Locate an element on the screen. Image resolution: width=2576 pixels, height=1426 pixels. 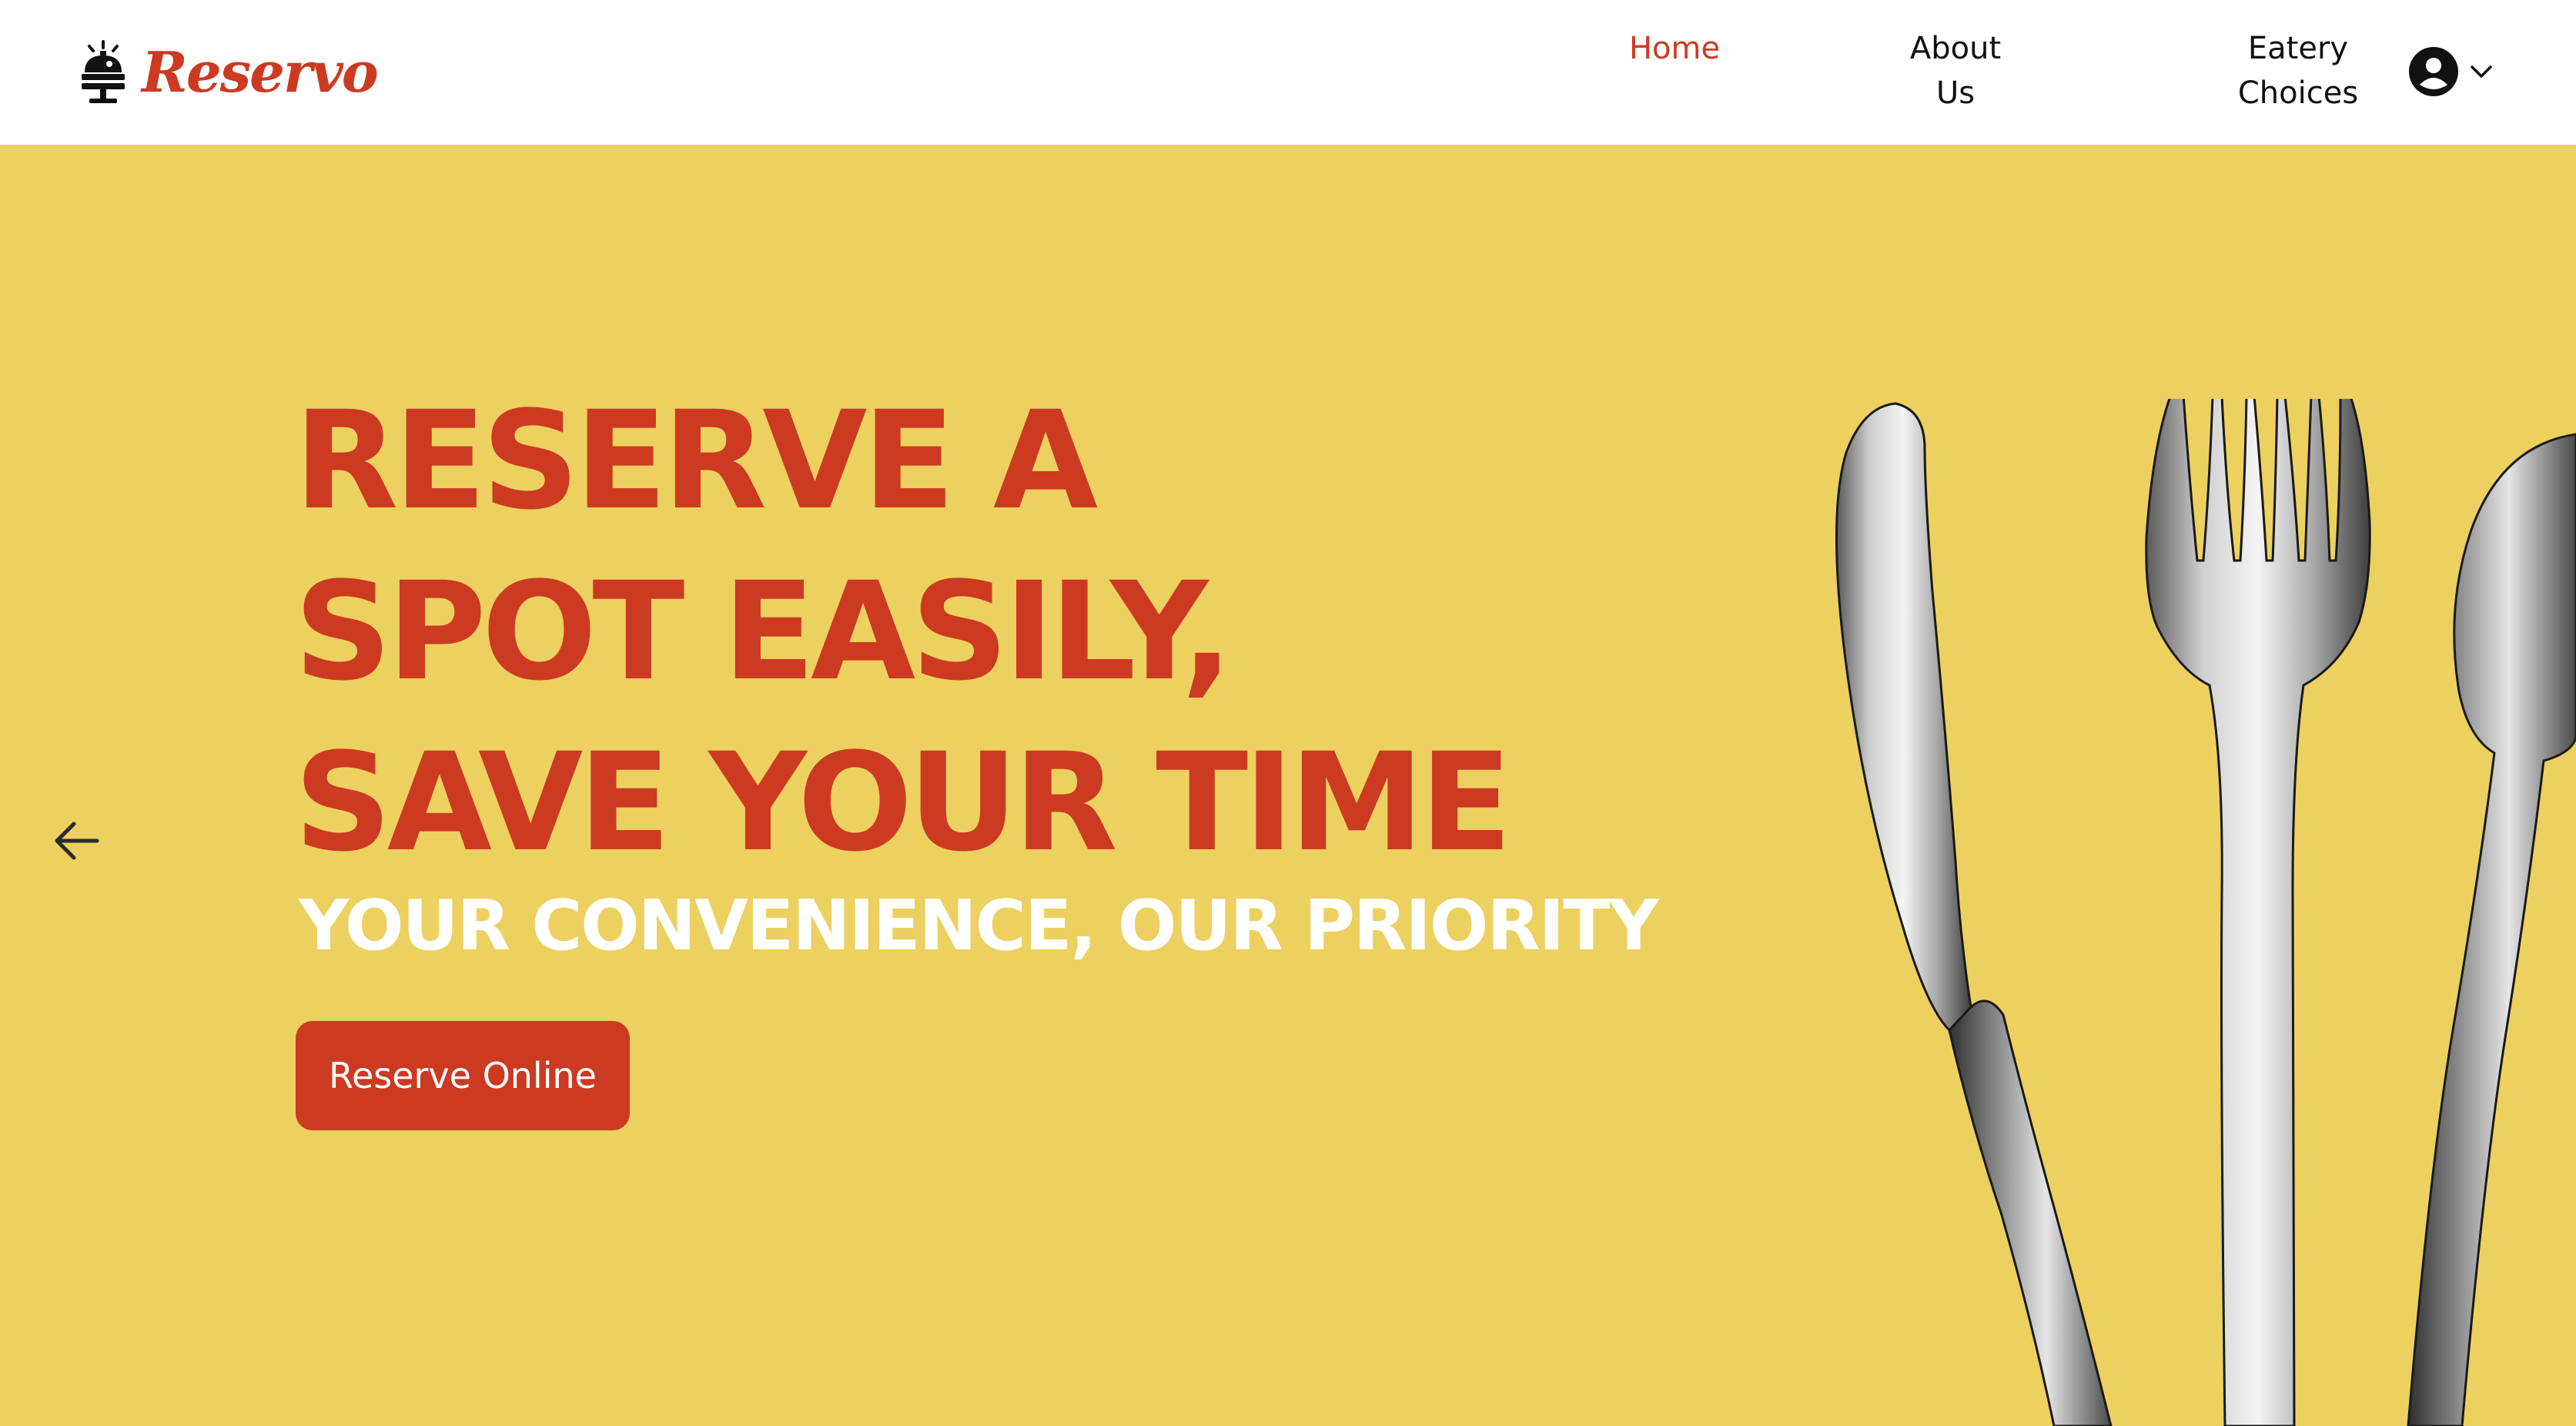
headline-line-1: RESERVE A is located at coordinates (696, 461).